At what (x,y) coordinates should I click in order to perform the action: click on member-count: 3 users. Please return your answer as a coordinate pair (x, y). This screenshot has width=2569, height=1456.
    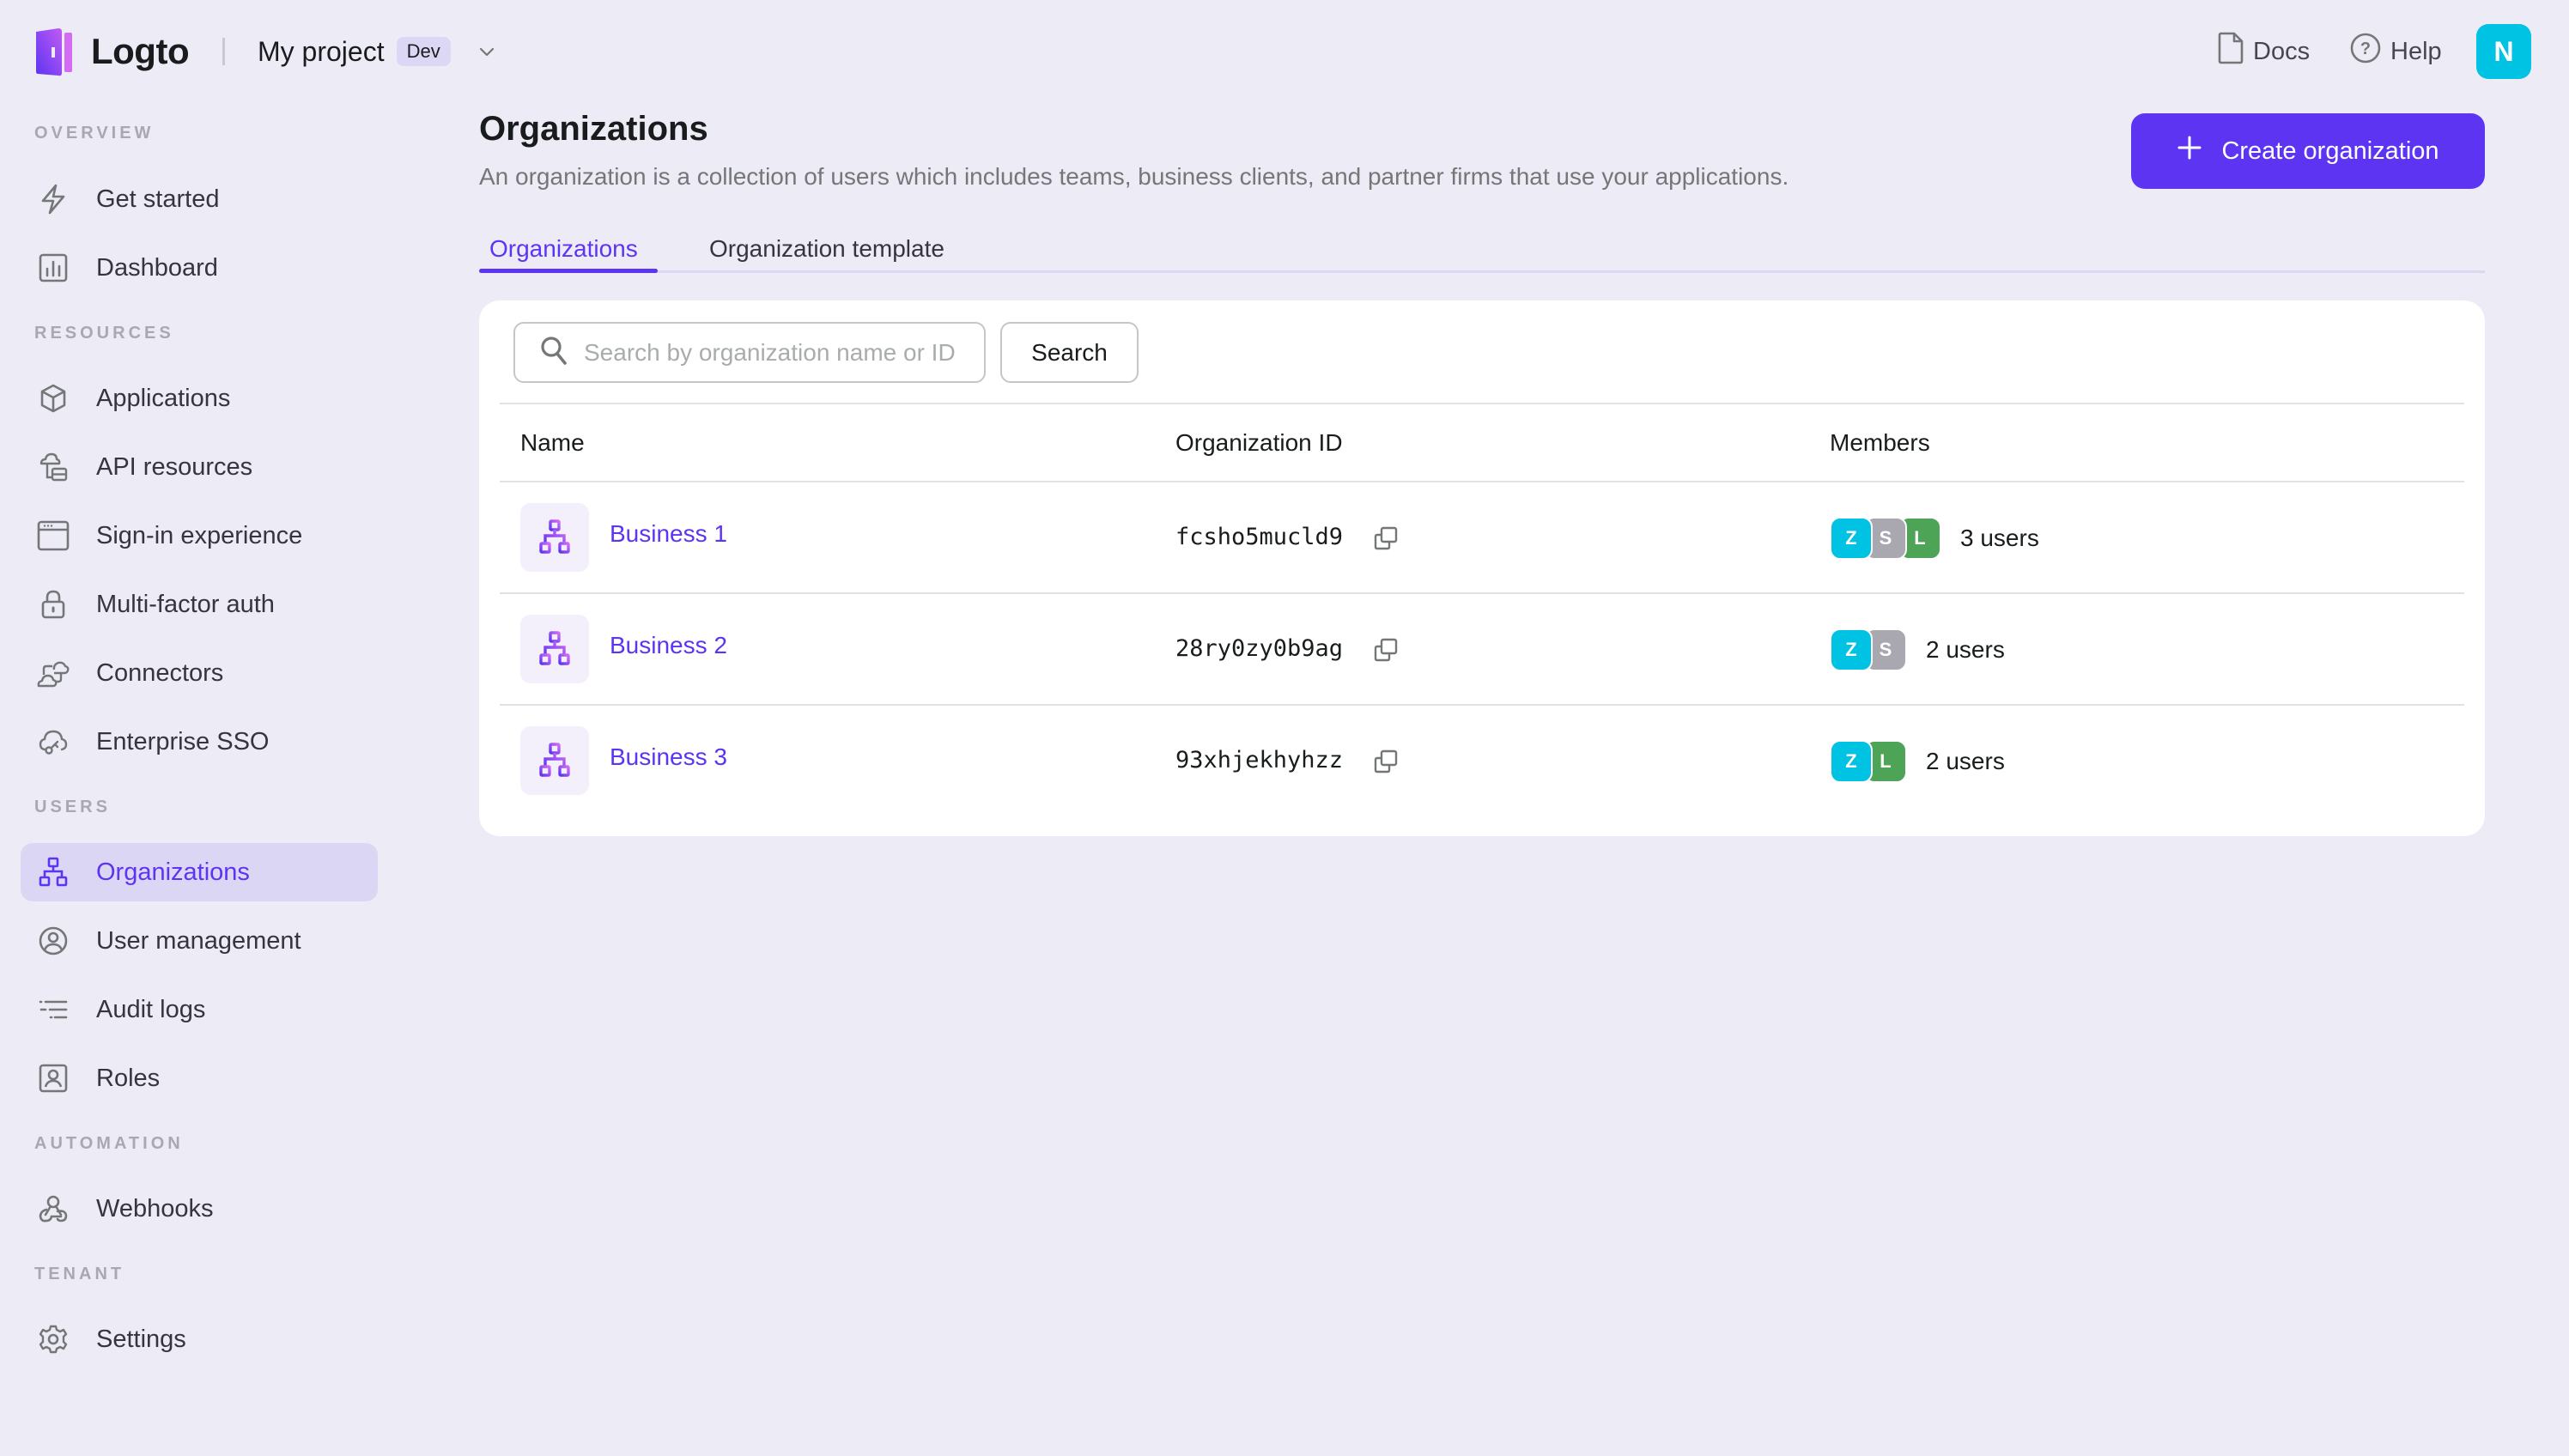
    Looking at the image, I should click on (1999, 538).